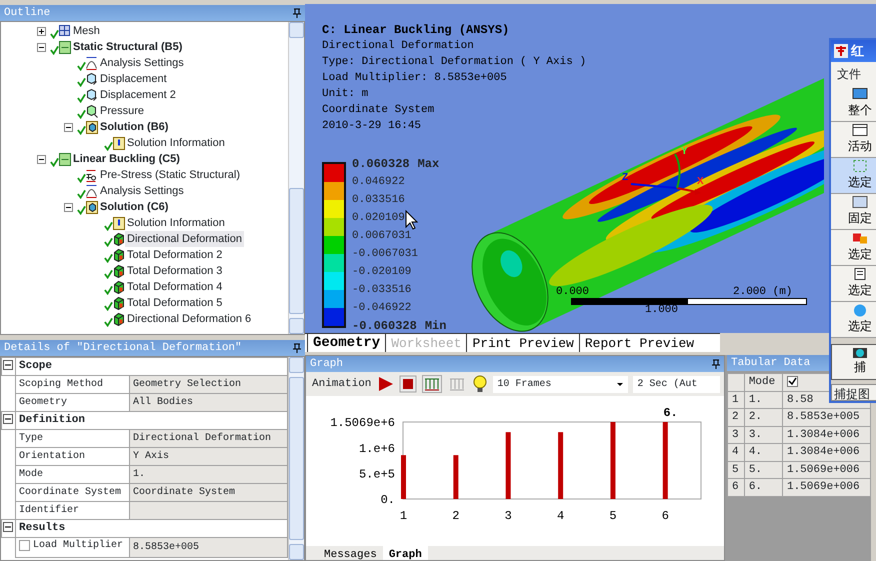 This screenshot has width=876, height=561. I want to click on bar, so click(561, 465).